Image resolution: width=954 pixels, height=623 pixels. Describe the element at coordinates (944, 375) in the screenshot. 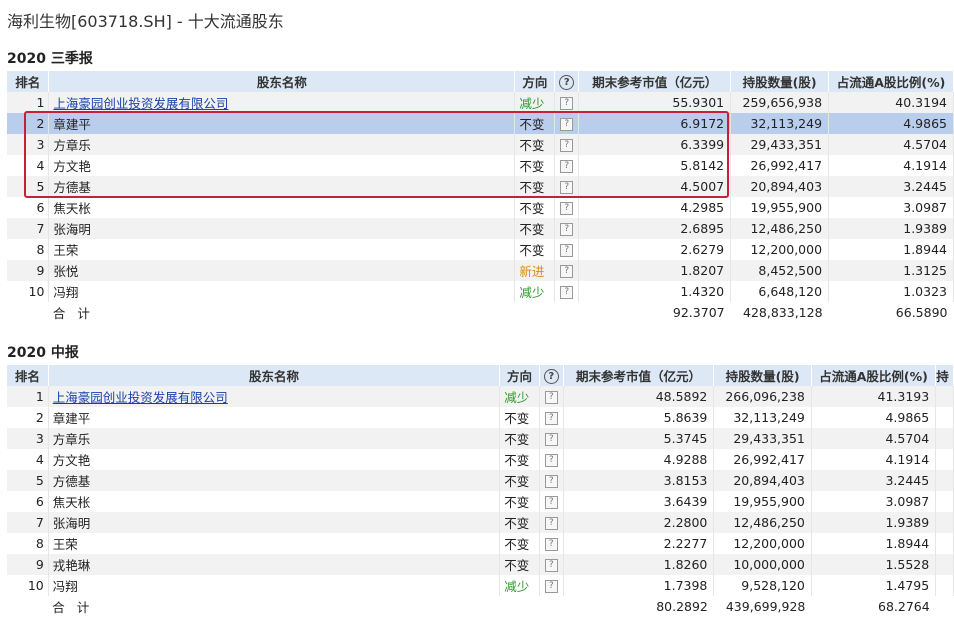

I see `header-extra-truncated: 持` at that location.